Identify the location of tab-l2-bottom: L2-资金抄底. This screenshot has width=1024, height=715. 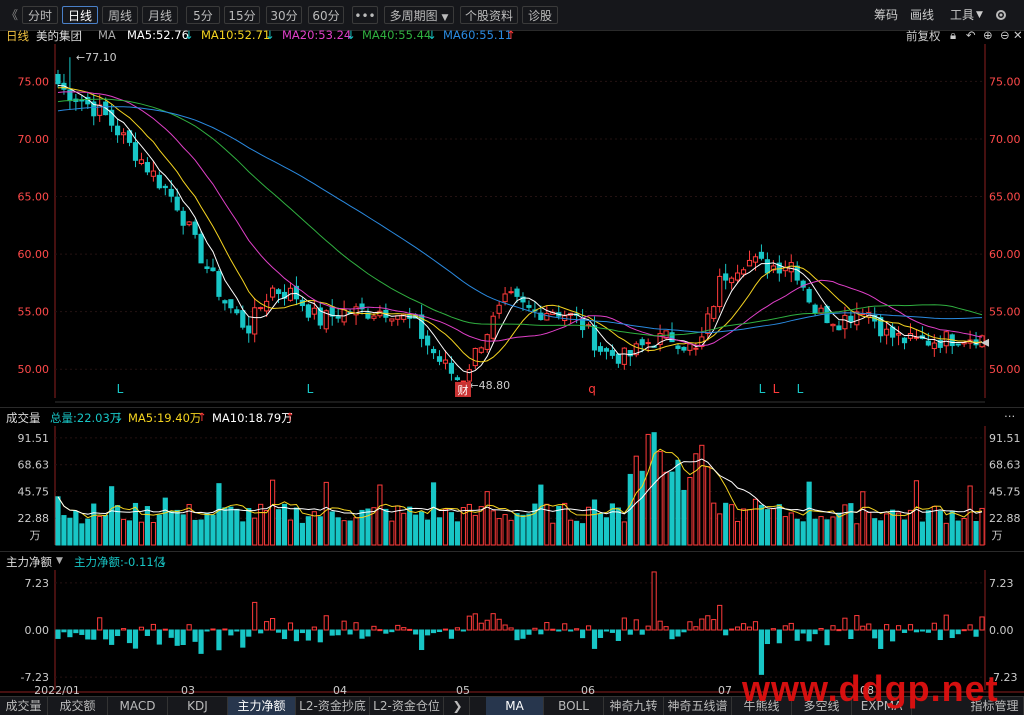
(333, 706).